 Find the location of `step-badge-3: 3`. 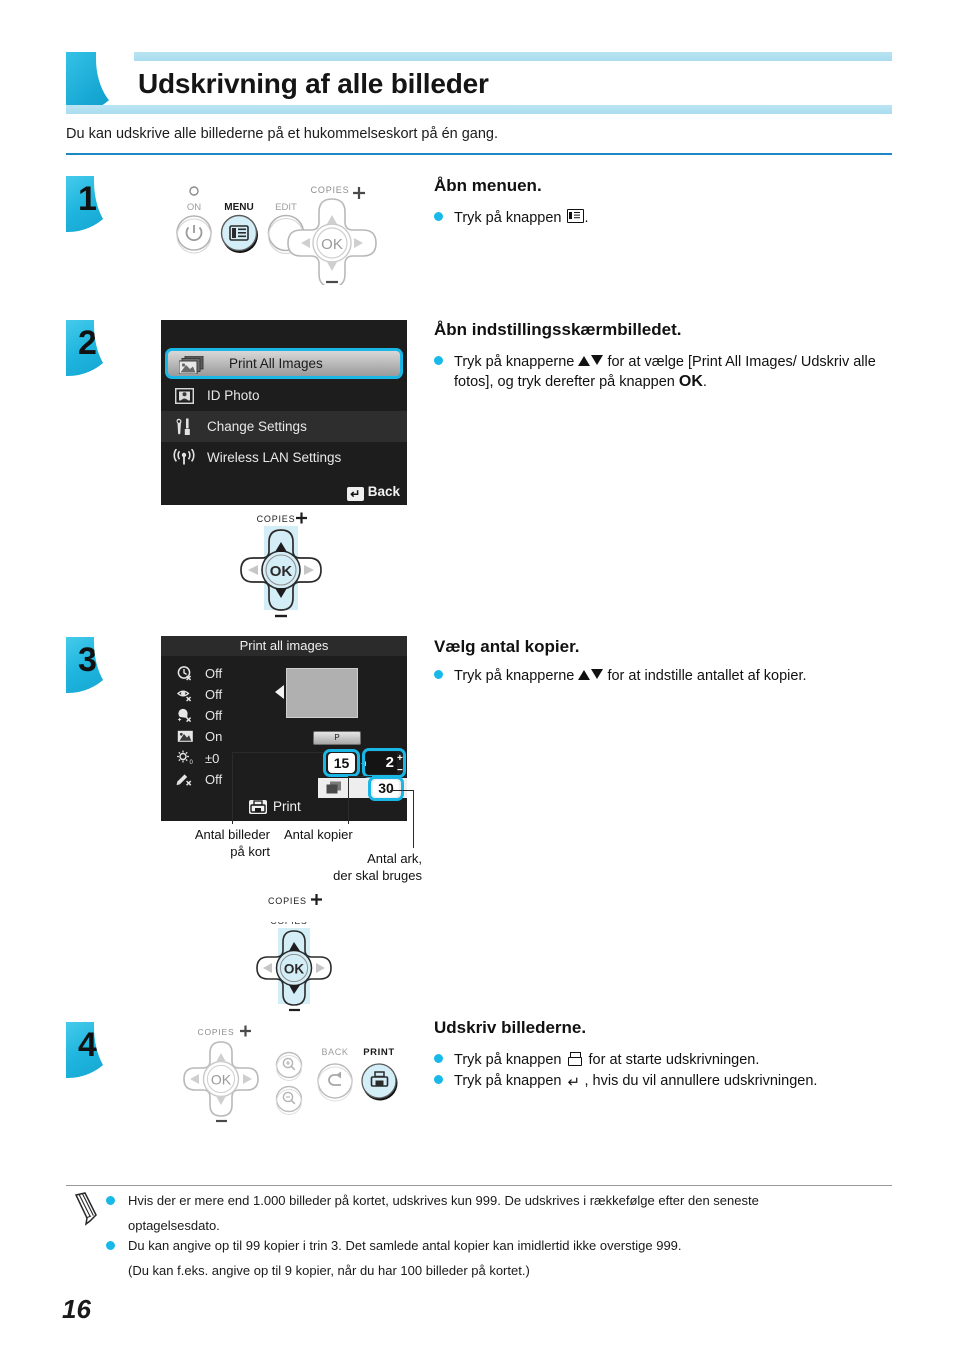

step-badge-3: 3 is located at coordinates (95, 665).